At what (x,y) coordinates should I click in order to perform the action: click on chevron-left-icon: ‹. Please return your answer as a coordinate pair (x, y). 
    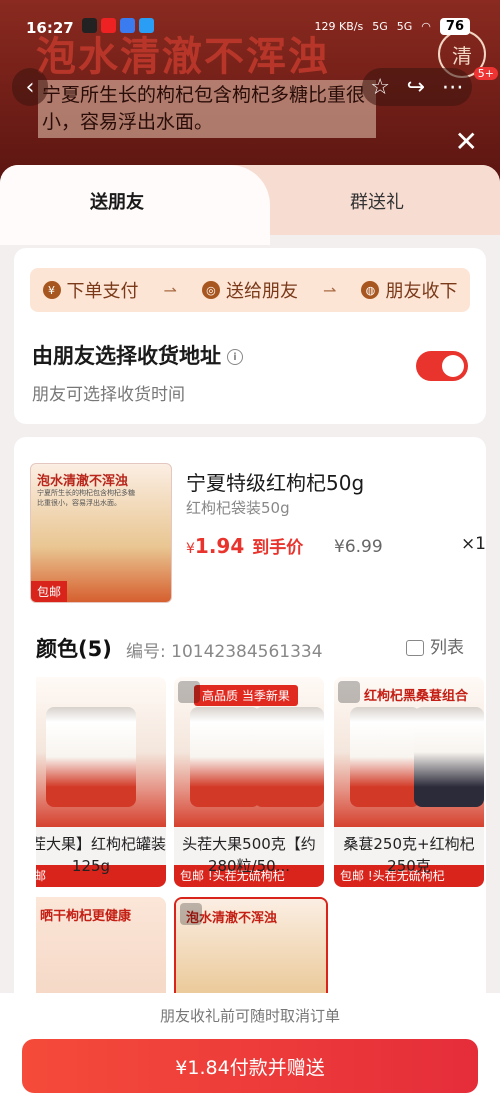
    Looking at the image, I should click on (30, 87).